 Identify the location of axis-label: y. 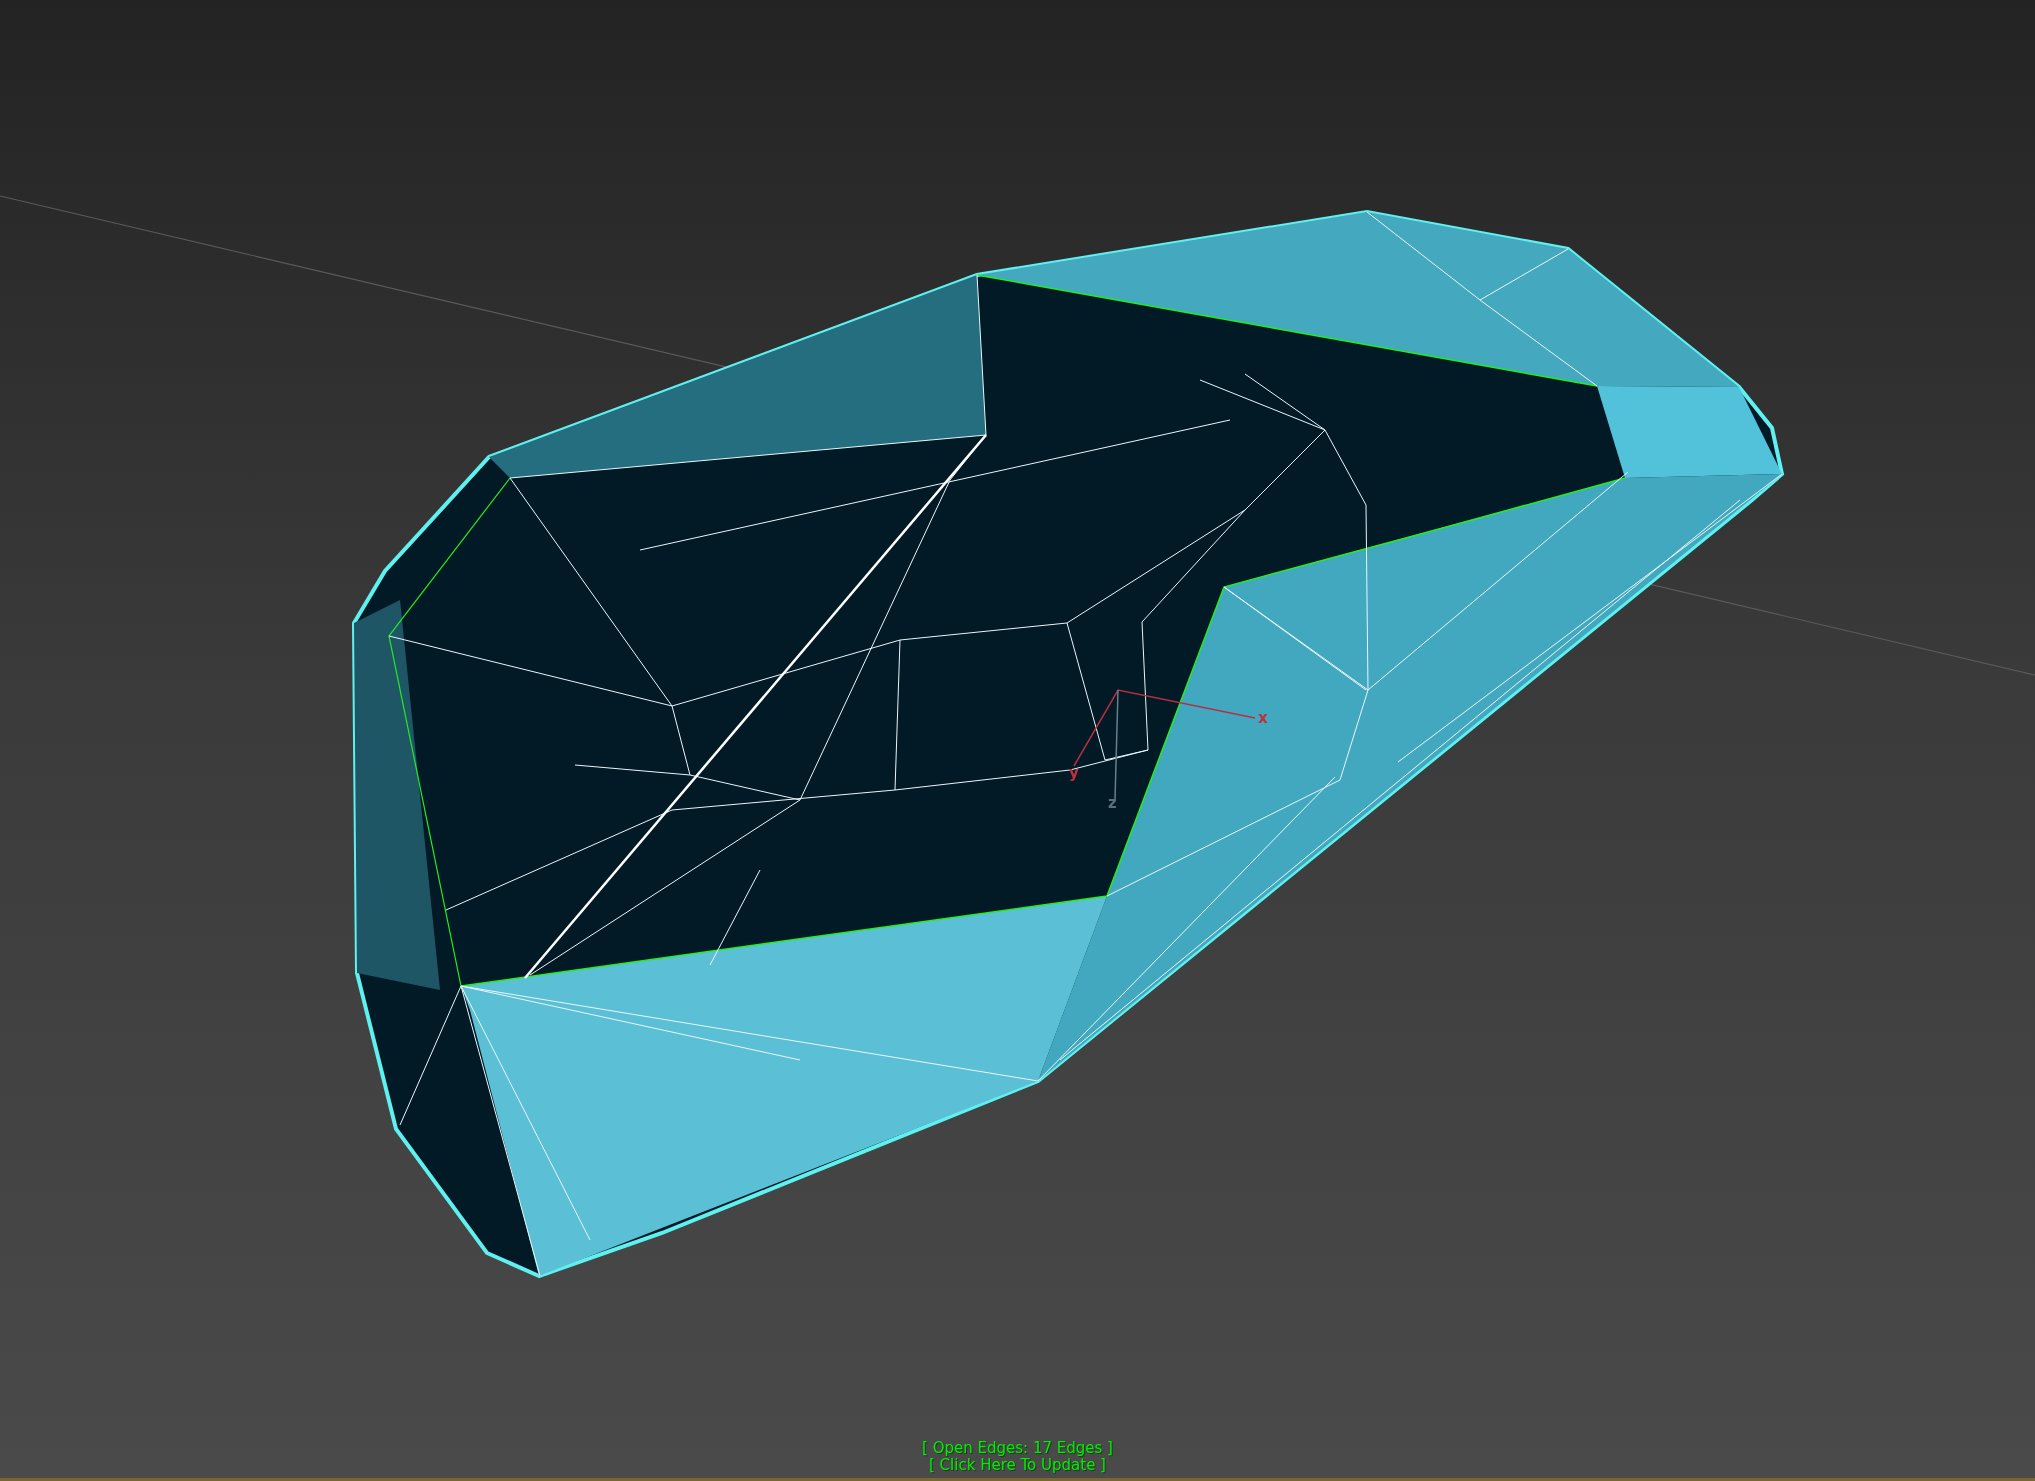
(1074, 773).